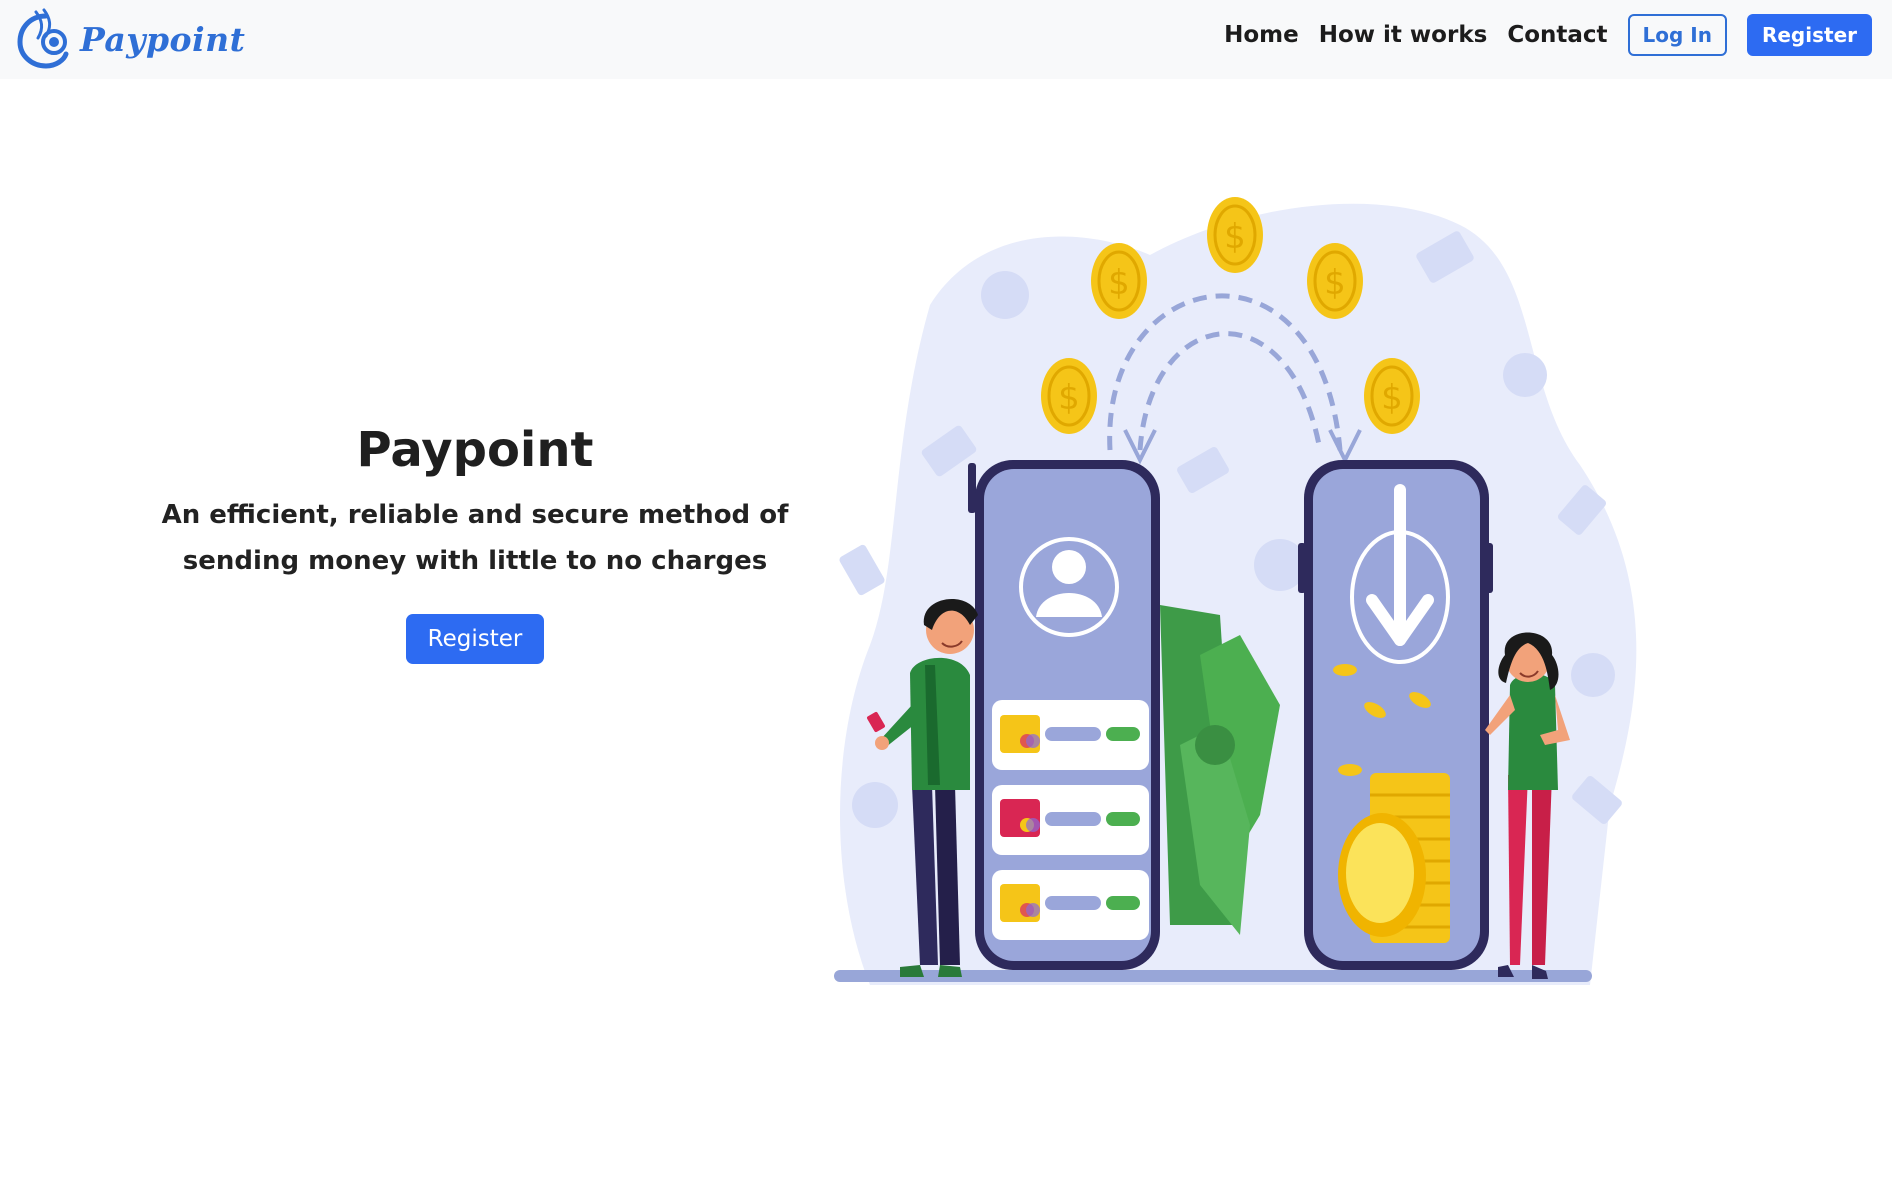 The width and height of the screenshot is (1892, 1185). Describe the element at coordinates (163, 39) in the screenshot. I see `brand-name: Paypoint` at that location.